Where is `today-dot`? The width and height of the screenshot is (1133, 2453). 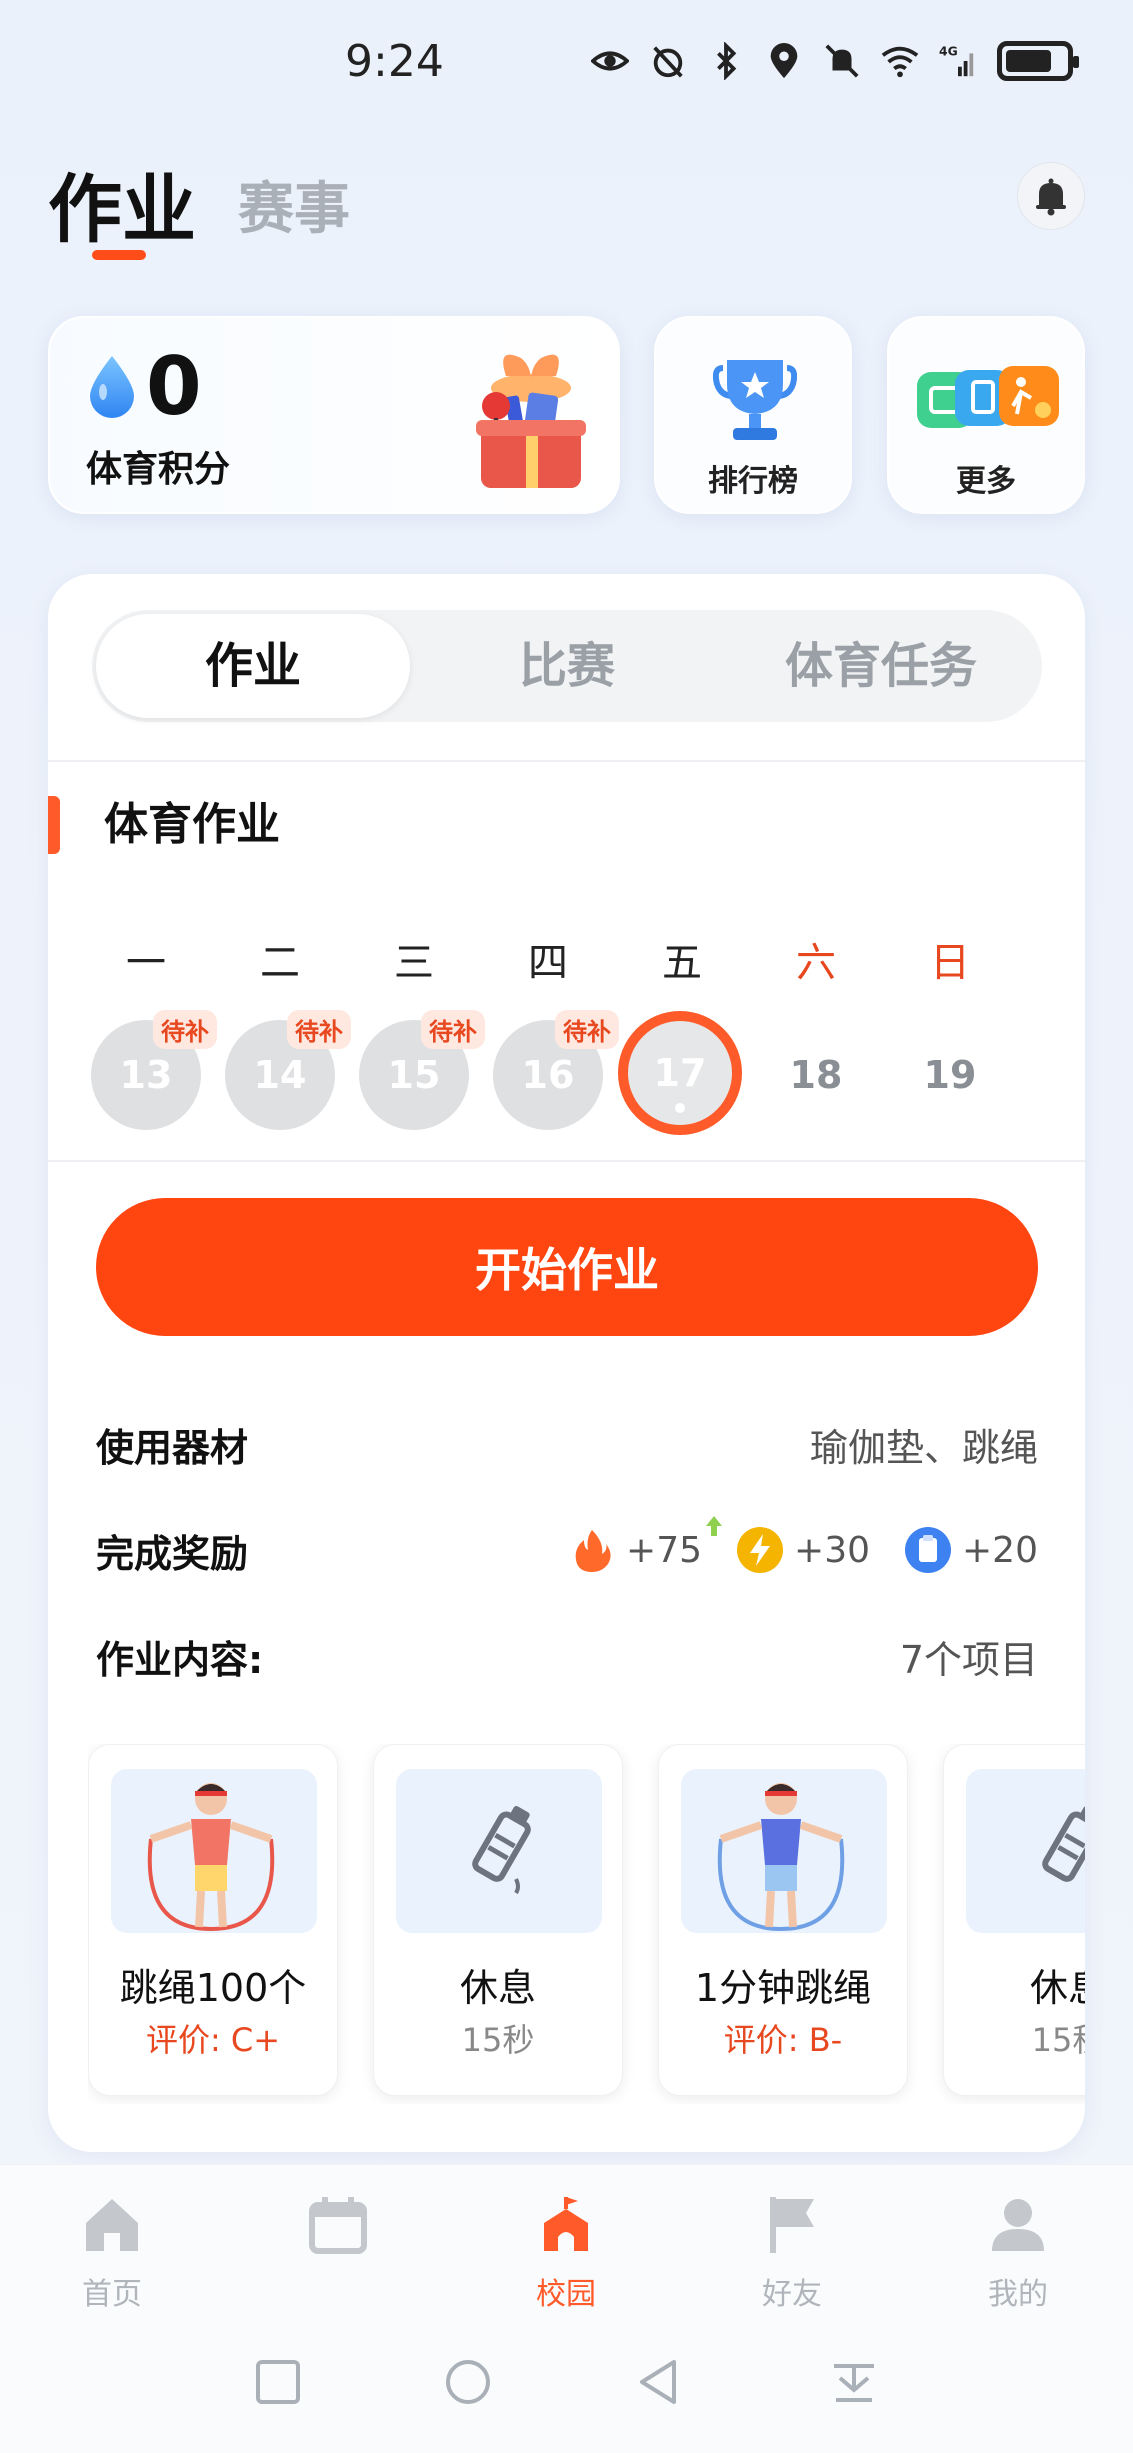 today-dot is located at coordinates (680, 1108).